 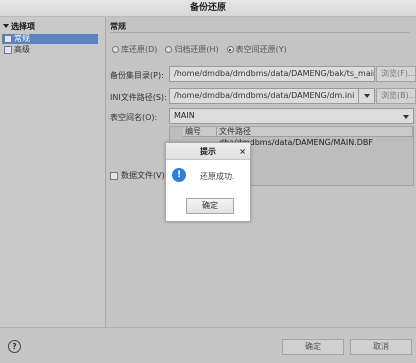 I want to click on collapse-caret-icon, so click(x=6, y=26).